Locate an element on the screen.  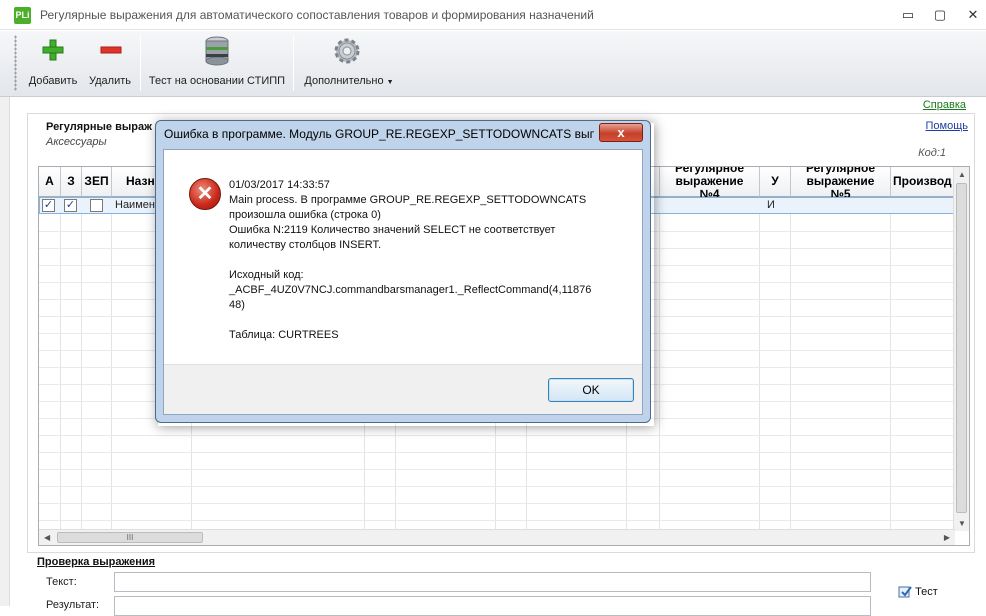
vertical-scrollbar: ▲ ▼ is located at coordinates (961, 349).